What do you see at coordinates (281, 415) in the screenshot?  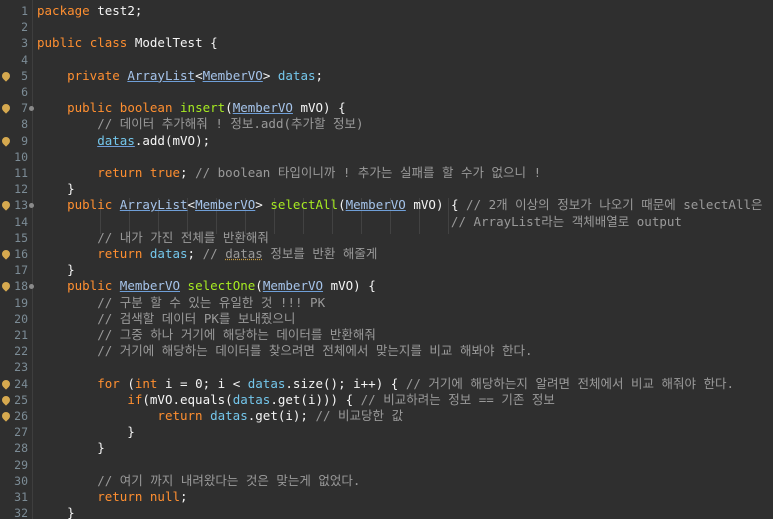 I see `code-token: .get(i);` at bounding box center [281, 415].